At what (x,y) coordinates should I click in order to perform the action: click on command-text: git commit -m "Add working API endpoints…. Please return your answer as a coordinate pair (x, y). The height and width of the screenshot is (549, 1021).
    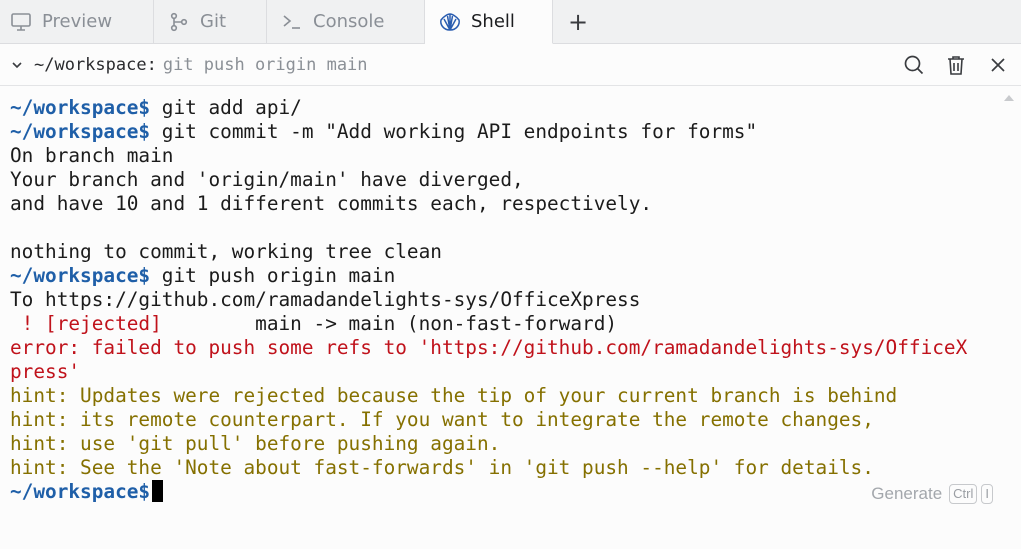
    Looking at the image, I should click on (454, 131).